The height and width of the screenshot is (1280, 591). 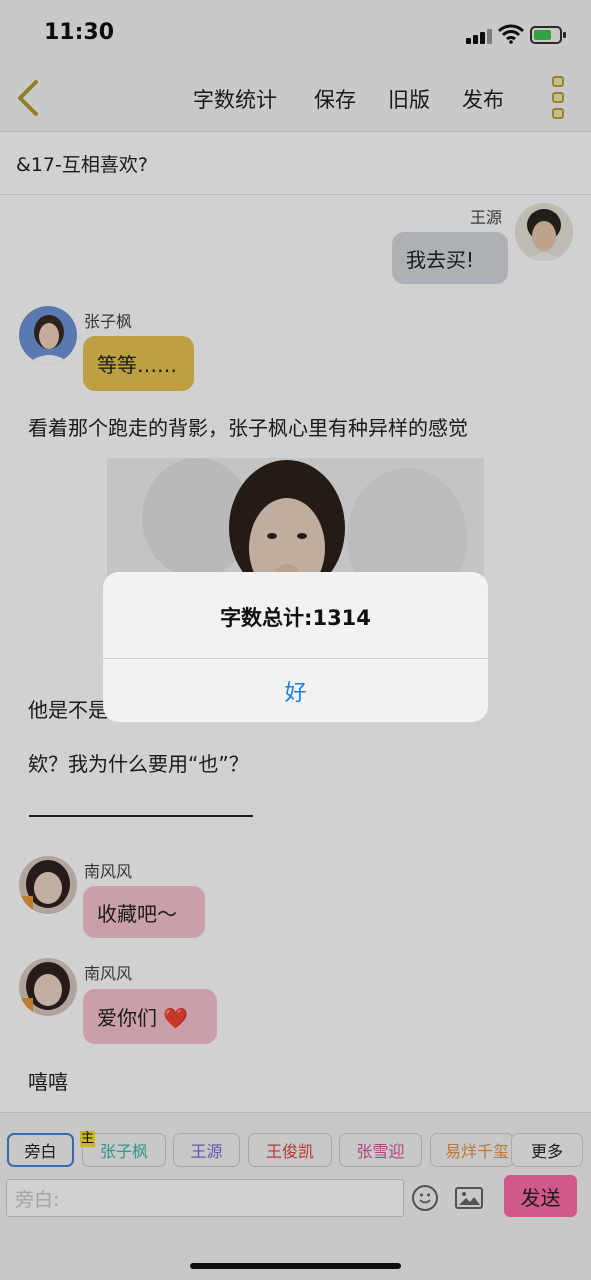 What do you see at coordinates (295, 618) in the screenshot?
I see `alert-title: 字数总计:1314` at bounding box center [295, 618].